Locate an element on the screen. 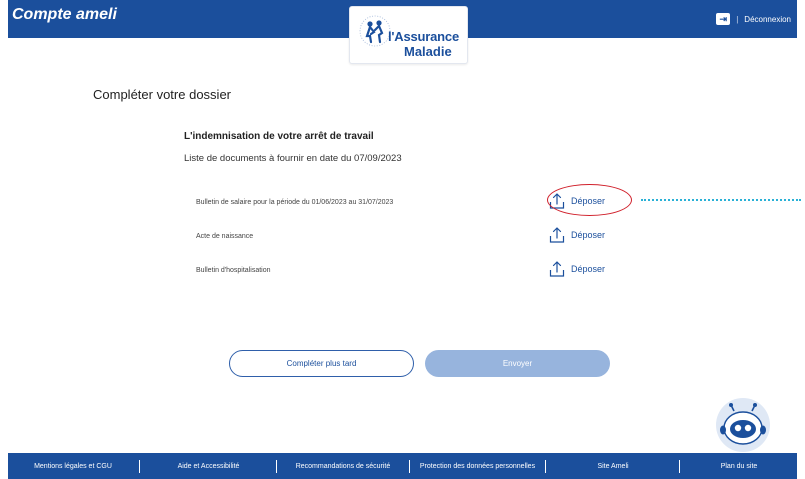 This screenshot has width=805, height=479. page-title: Compléter votre dossier is located at coordinates (162, 94).